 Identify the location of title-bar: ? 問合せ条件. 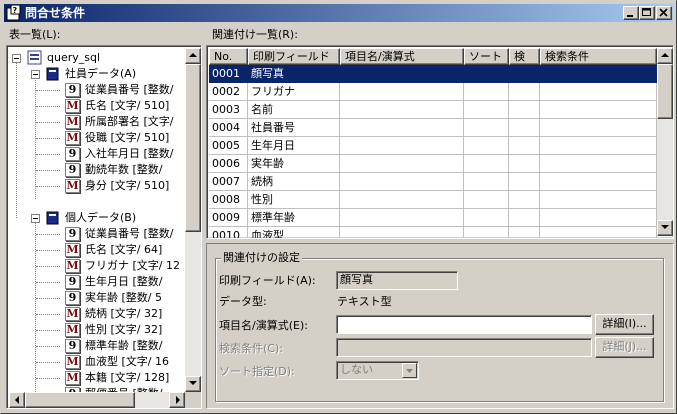
(338, 13).